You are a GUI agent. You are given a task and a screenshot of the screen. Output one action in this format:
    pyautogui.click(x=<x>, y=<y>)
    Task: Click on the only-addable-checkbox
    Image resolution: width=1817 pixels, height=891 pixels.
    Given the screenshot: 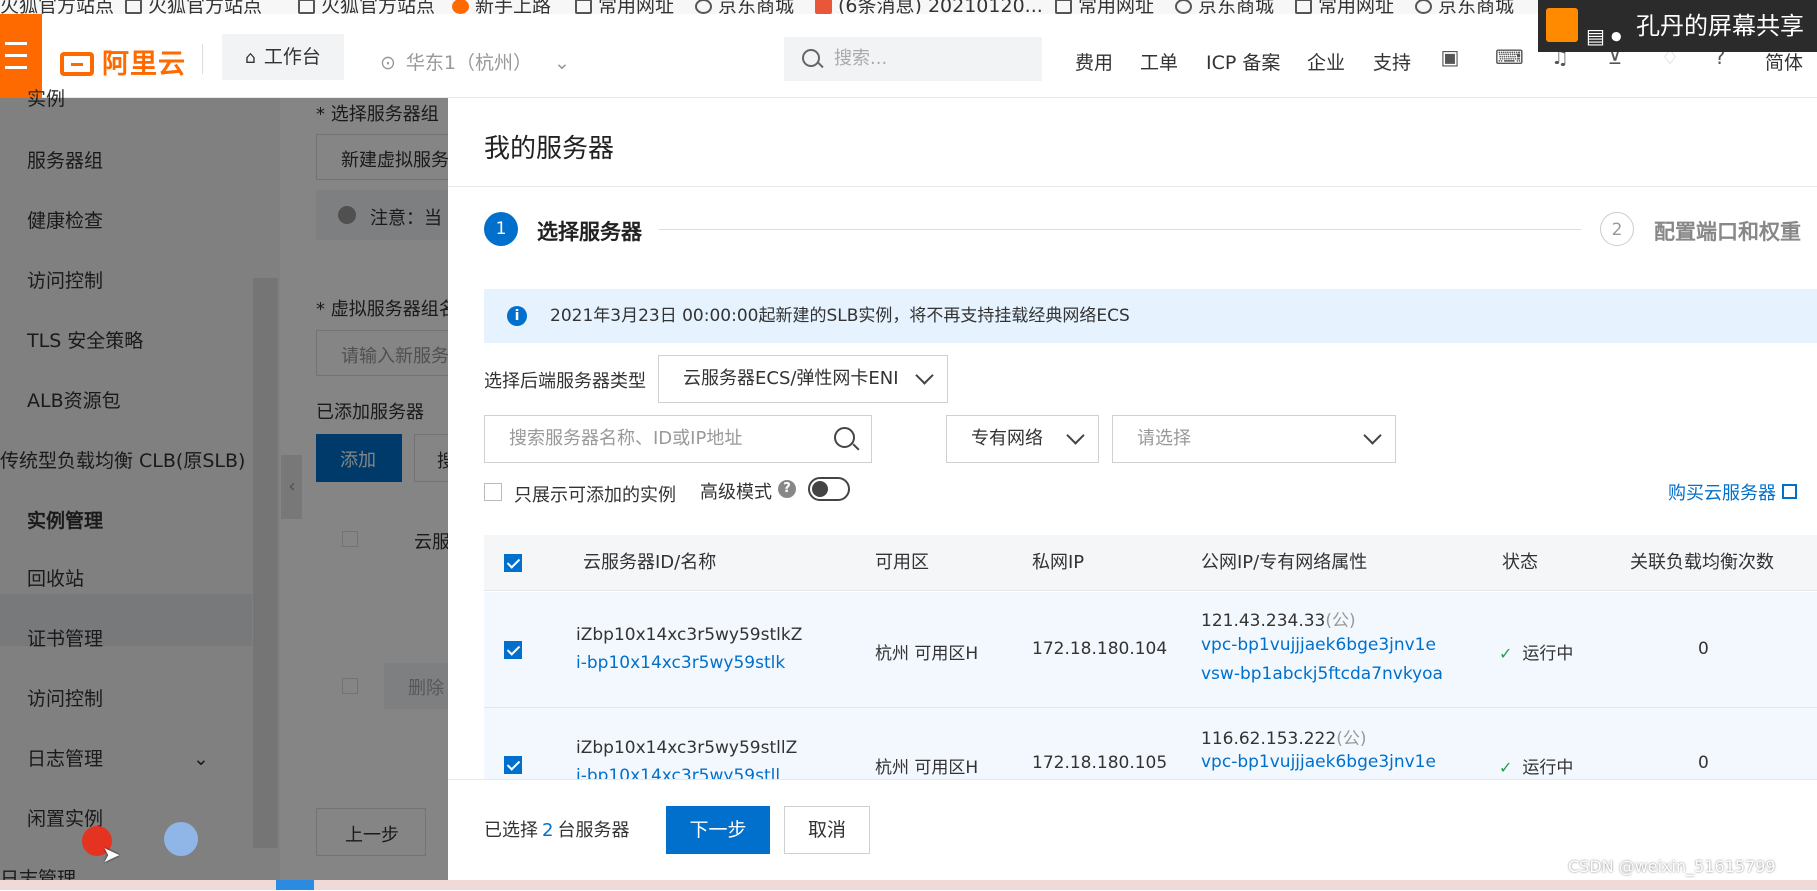 What is the action you would take?
    pyautogui.click(x=493, y=492)
    